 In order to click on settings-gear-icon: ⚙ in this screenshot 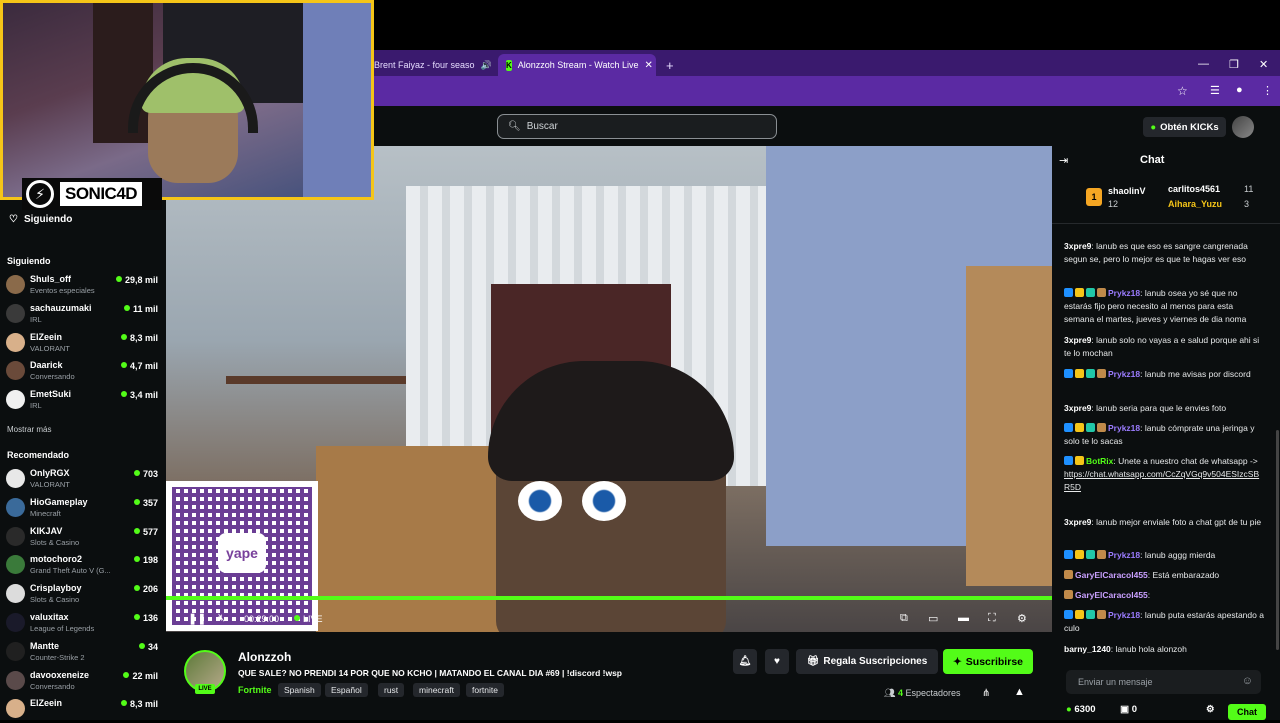, I will do `click(1022, 618)`.